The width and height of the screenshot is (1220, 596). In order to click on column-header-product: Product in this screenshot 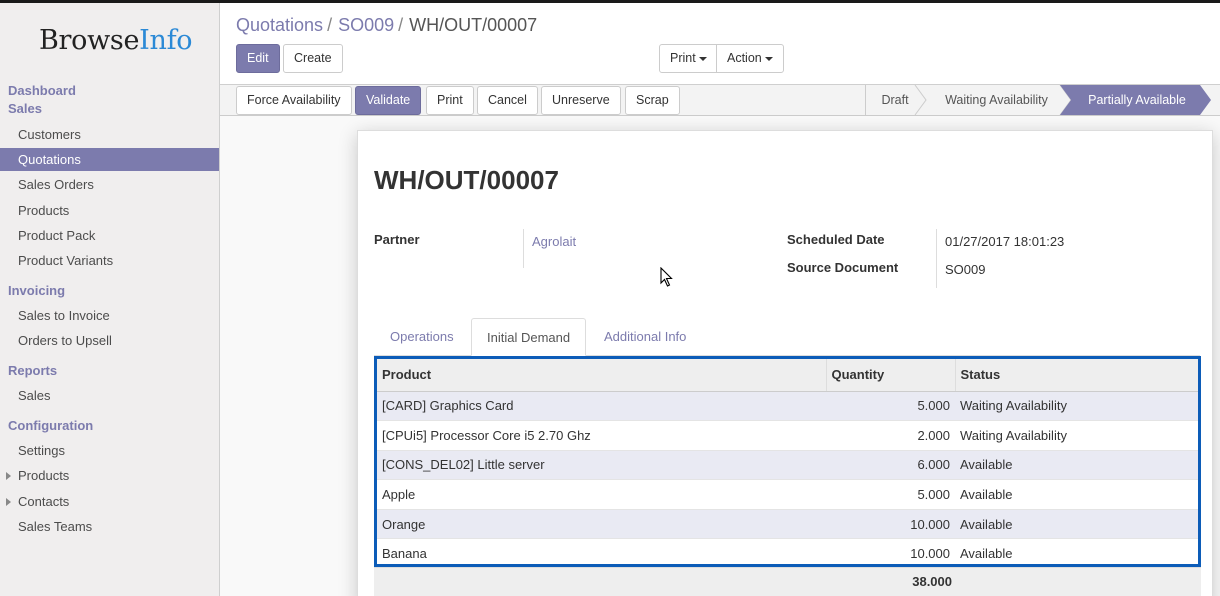, I will do `click(601, 375)`.